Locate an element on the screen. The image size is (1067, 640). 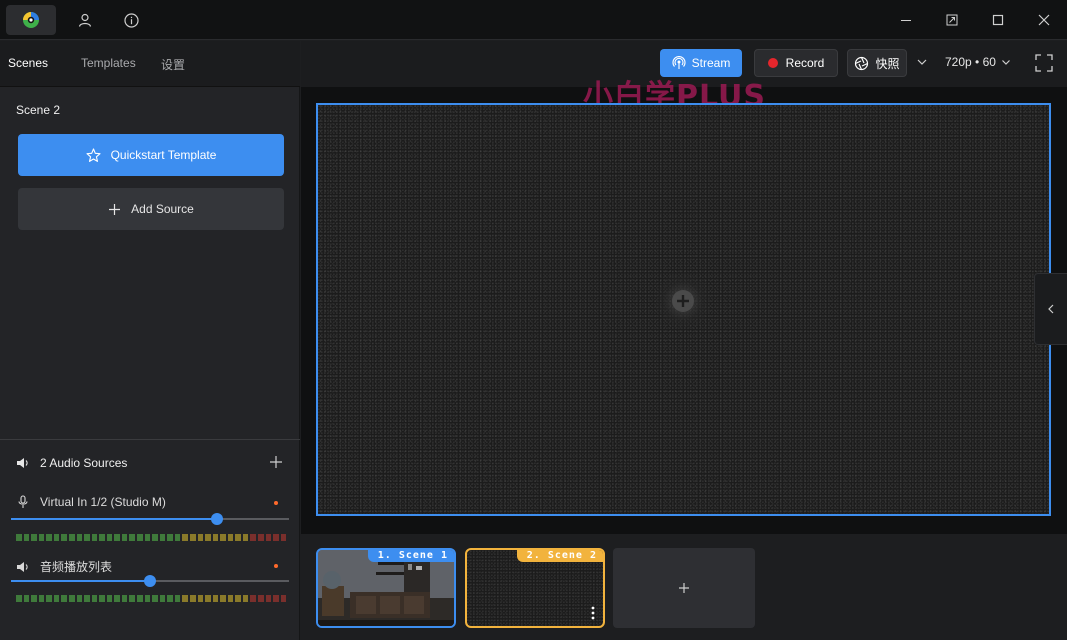
record-button: Record is located at coordinates (796, 63).